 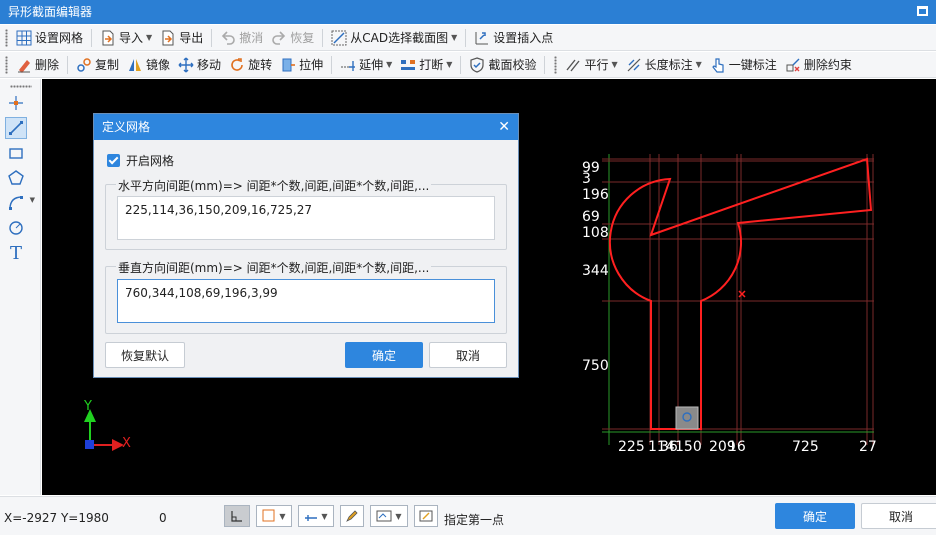 I want to click on redo-button: 恢复, so click(x=292, y=38).